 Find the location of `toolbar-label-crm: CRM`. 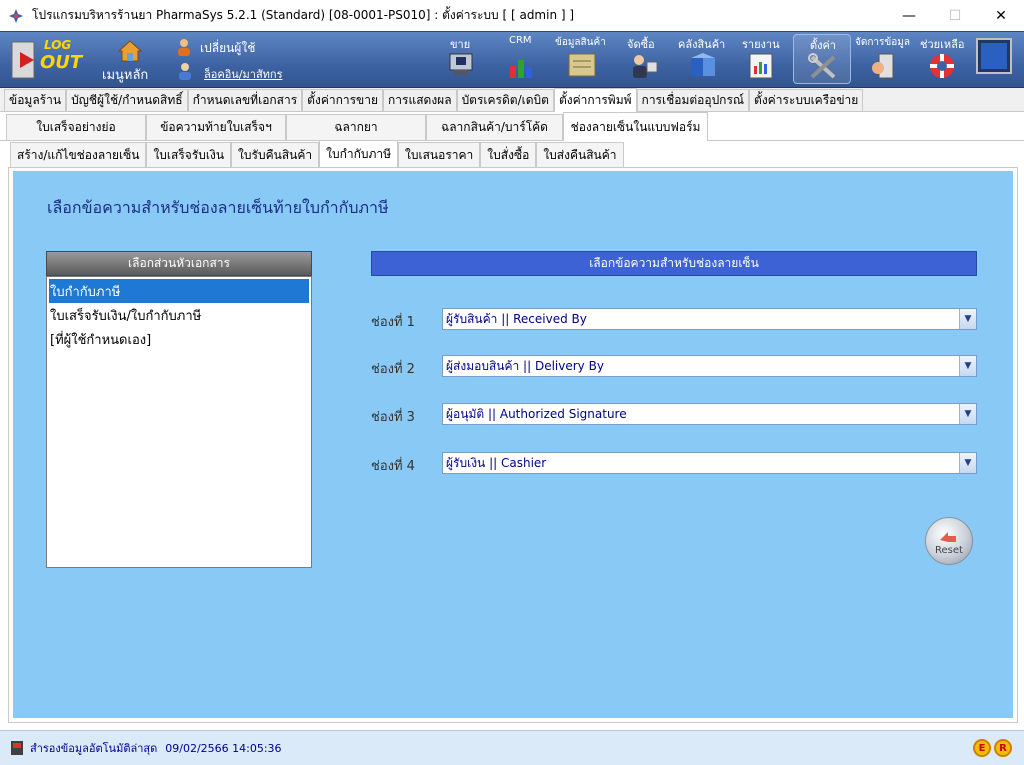

toolbar-label-crm: CRM is located at coordinates (520, 40).